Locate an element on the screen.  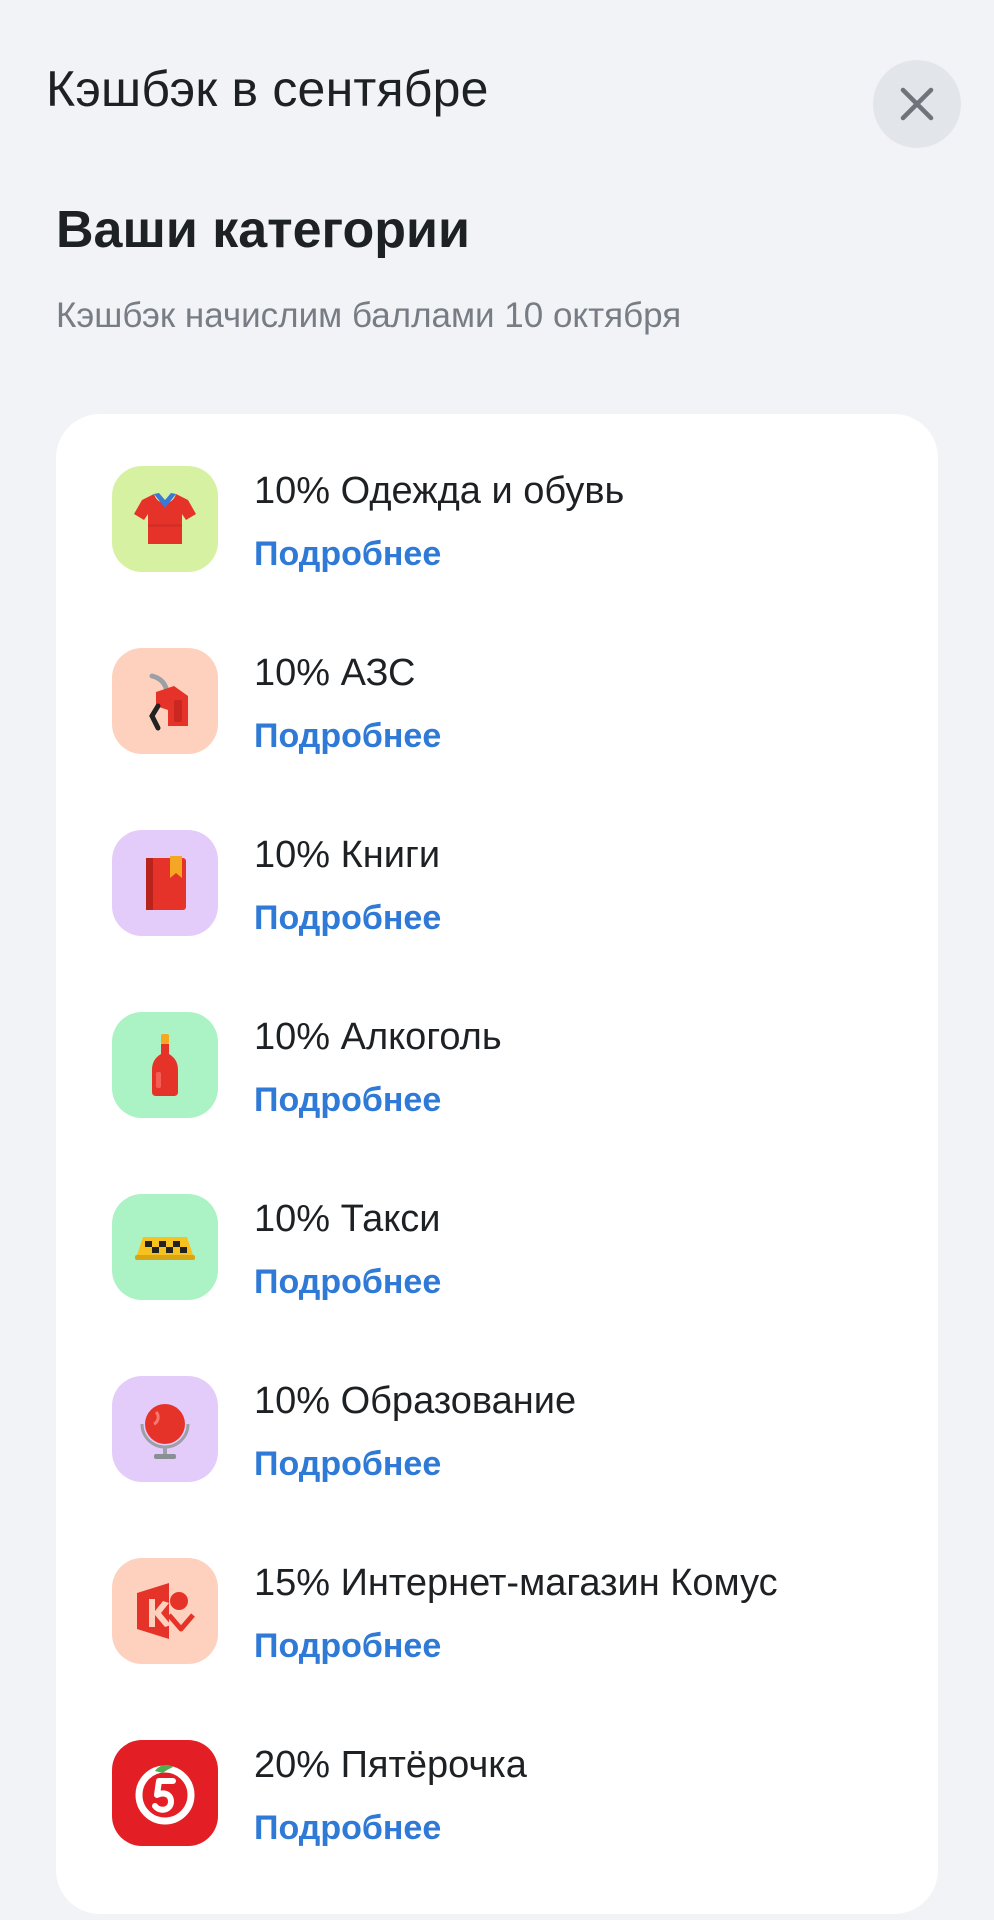
globe-icon is located at coordinates (165, 1431).